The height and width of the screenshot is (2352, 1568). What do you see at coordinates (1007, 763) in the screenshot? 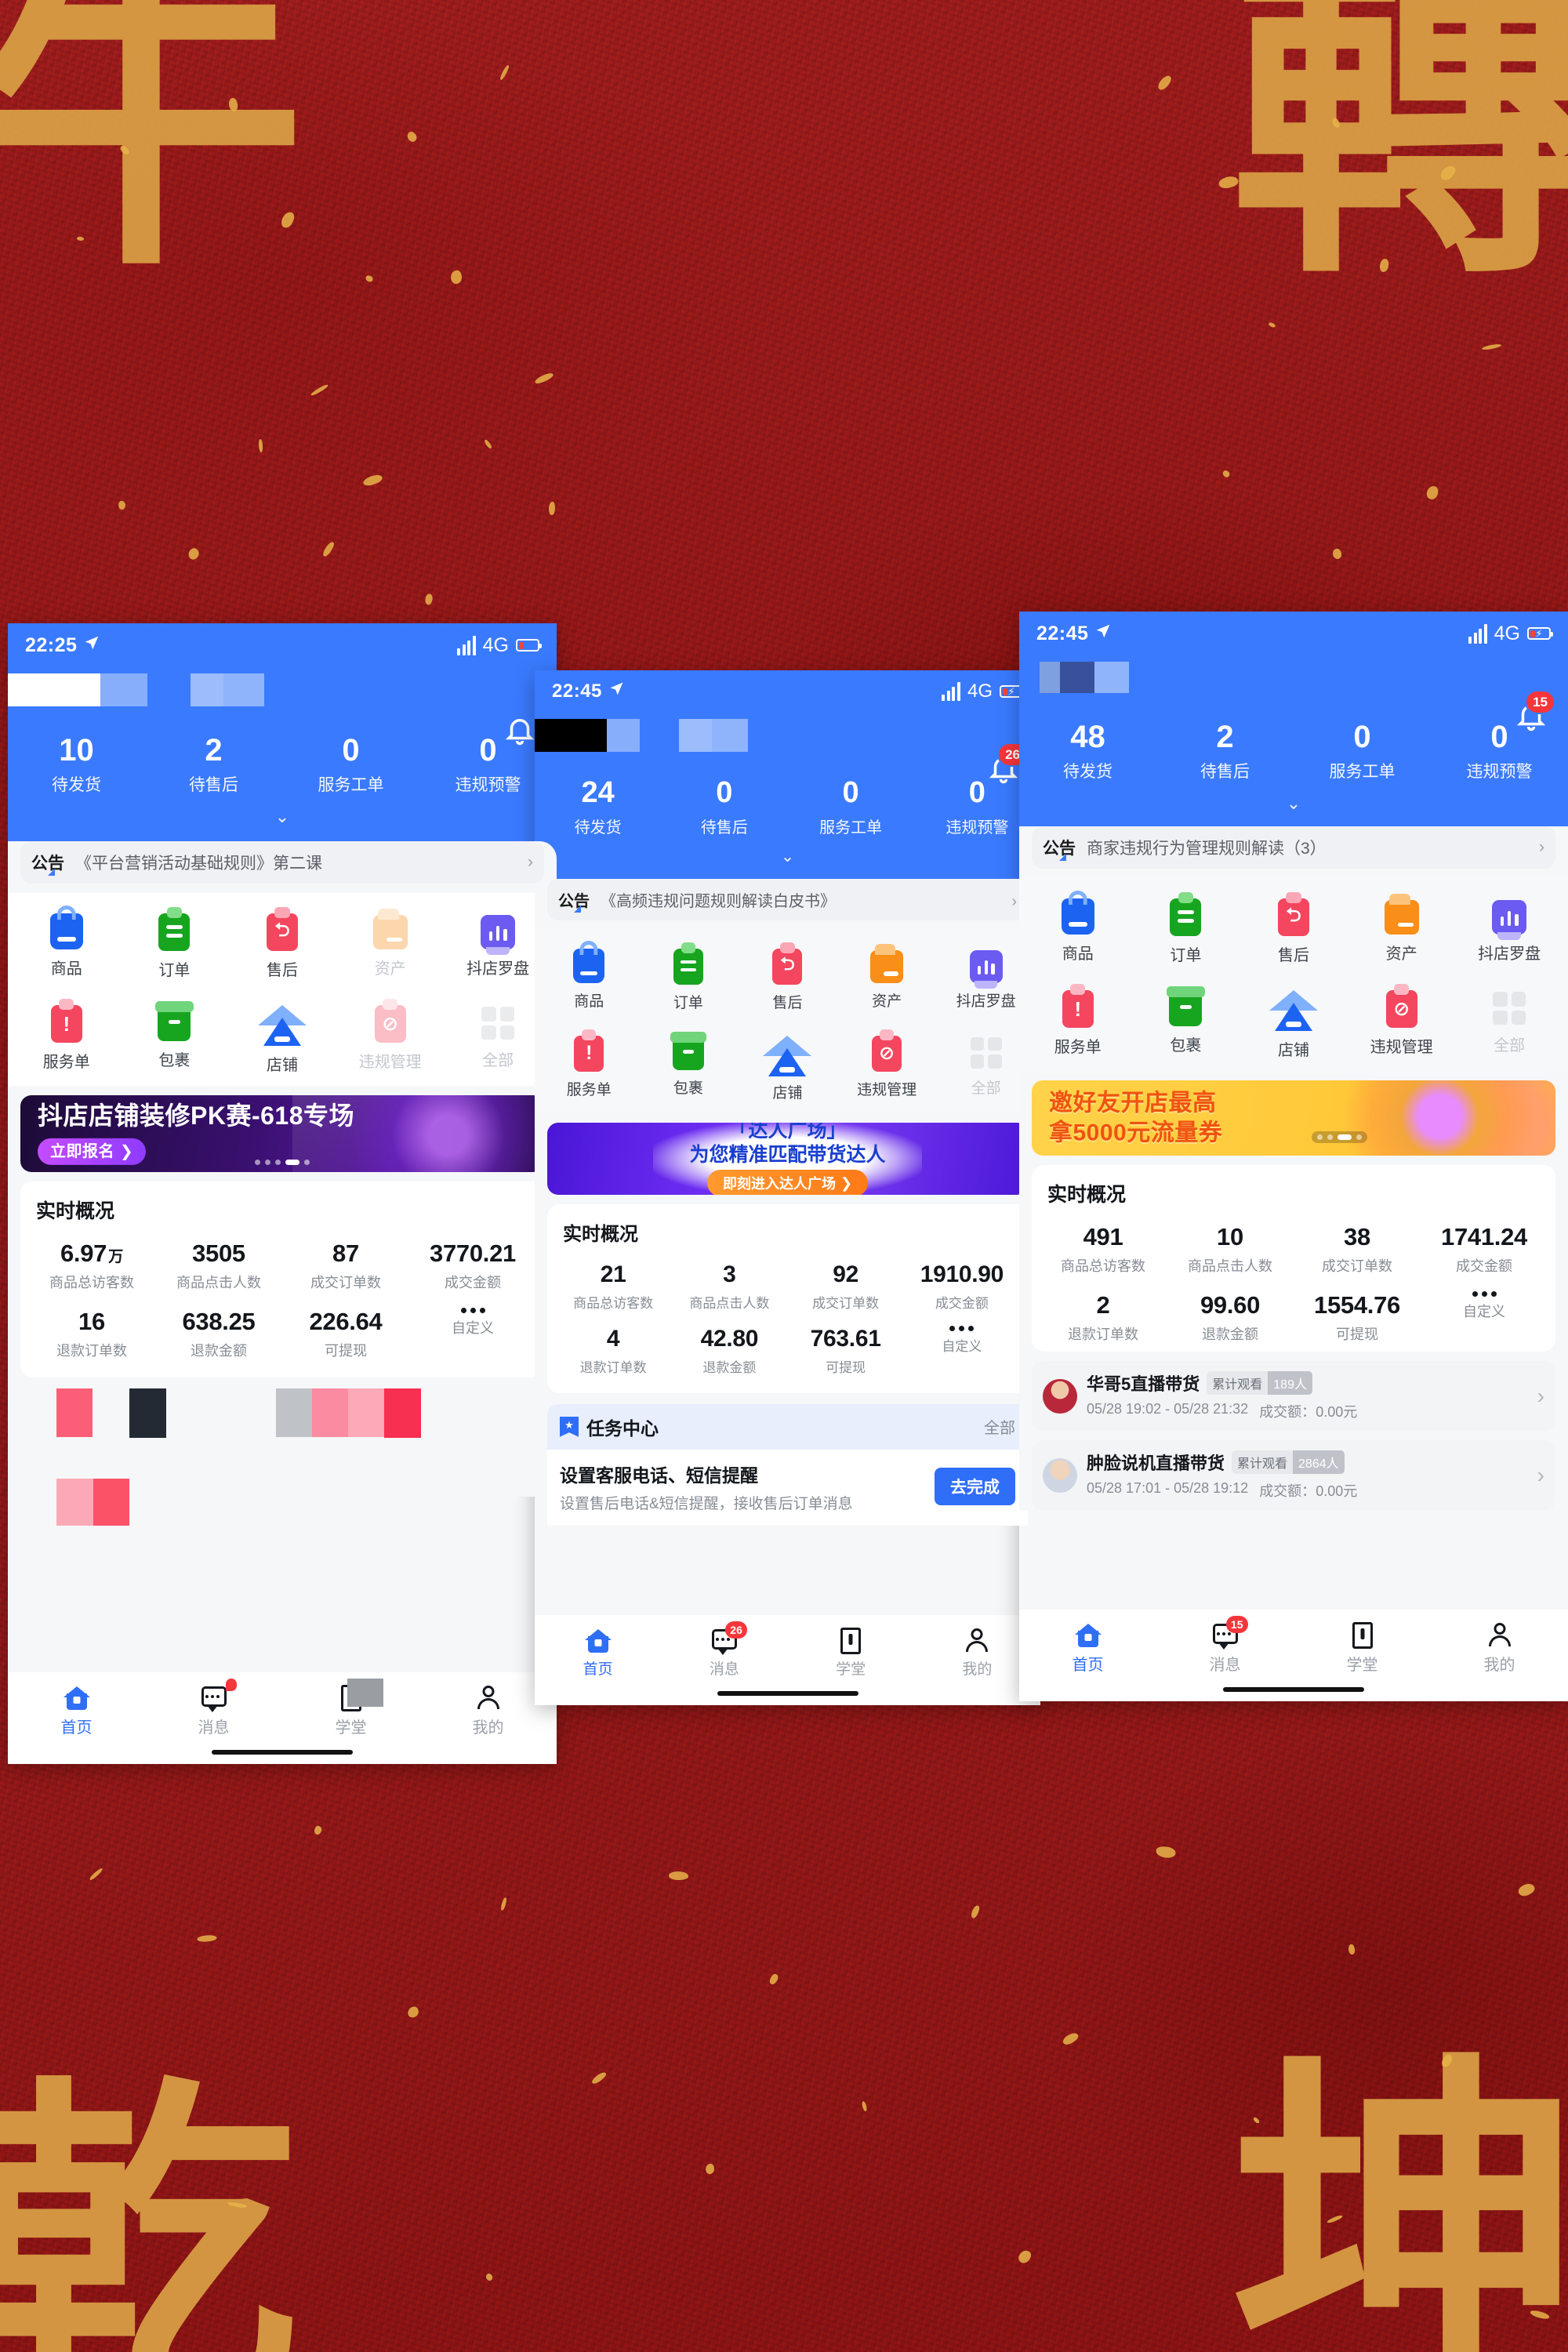
I see `notification-bell-icon: 26` at bounding box center [1007, 763].